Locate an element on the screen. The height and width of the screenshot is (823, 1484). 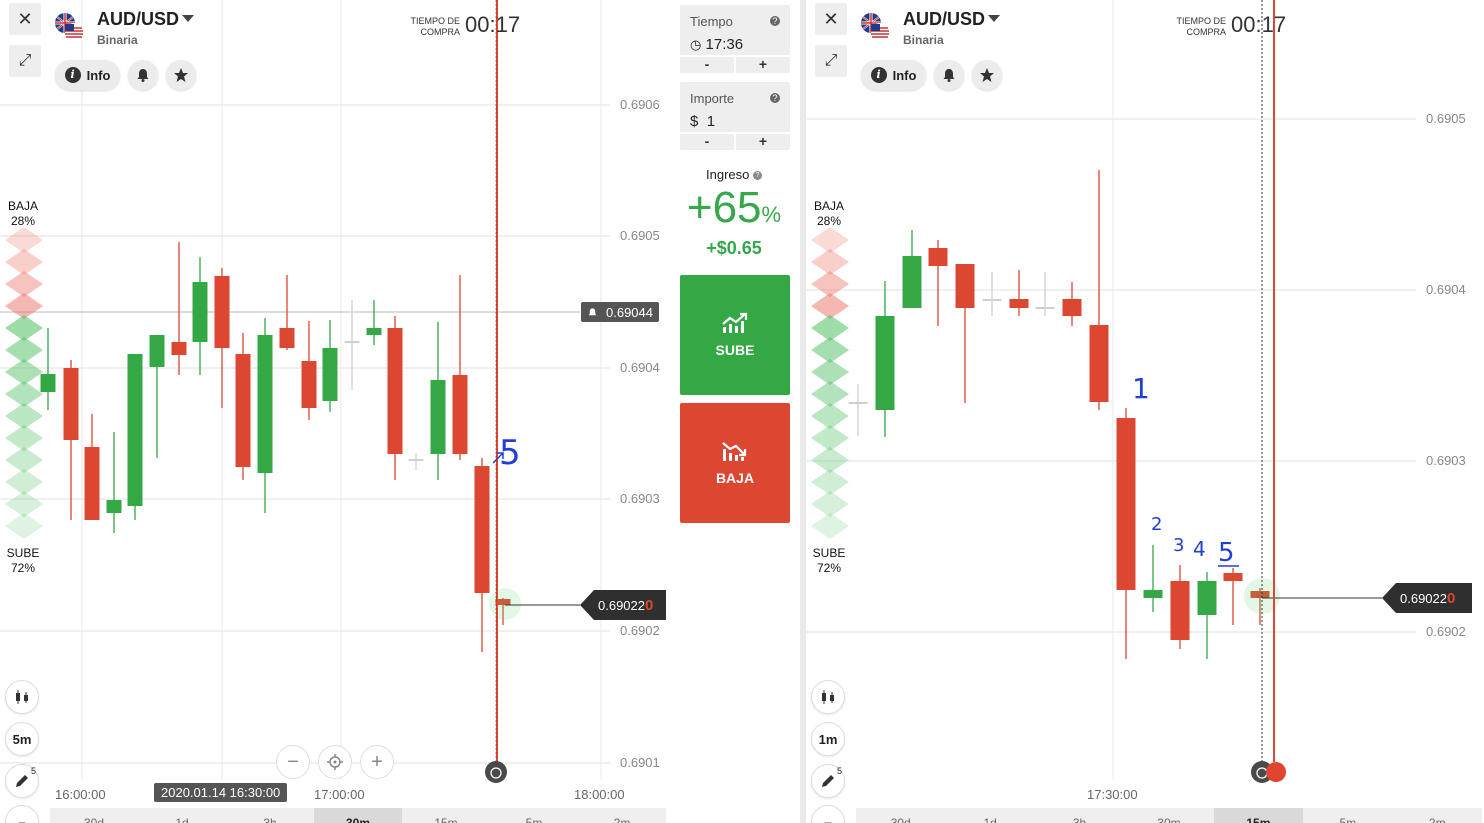
time-box: Tiempo ? ◷ 17:36 - + is located at coordinates (735, 39).